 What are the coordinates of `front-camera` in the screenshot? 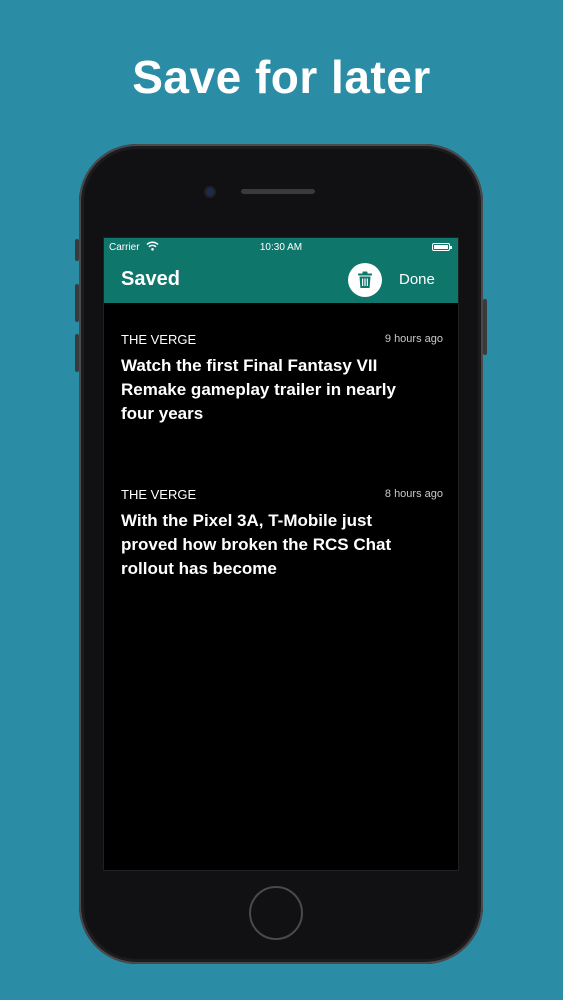 It's located at (210, 192).